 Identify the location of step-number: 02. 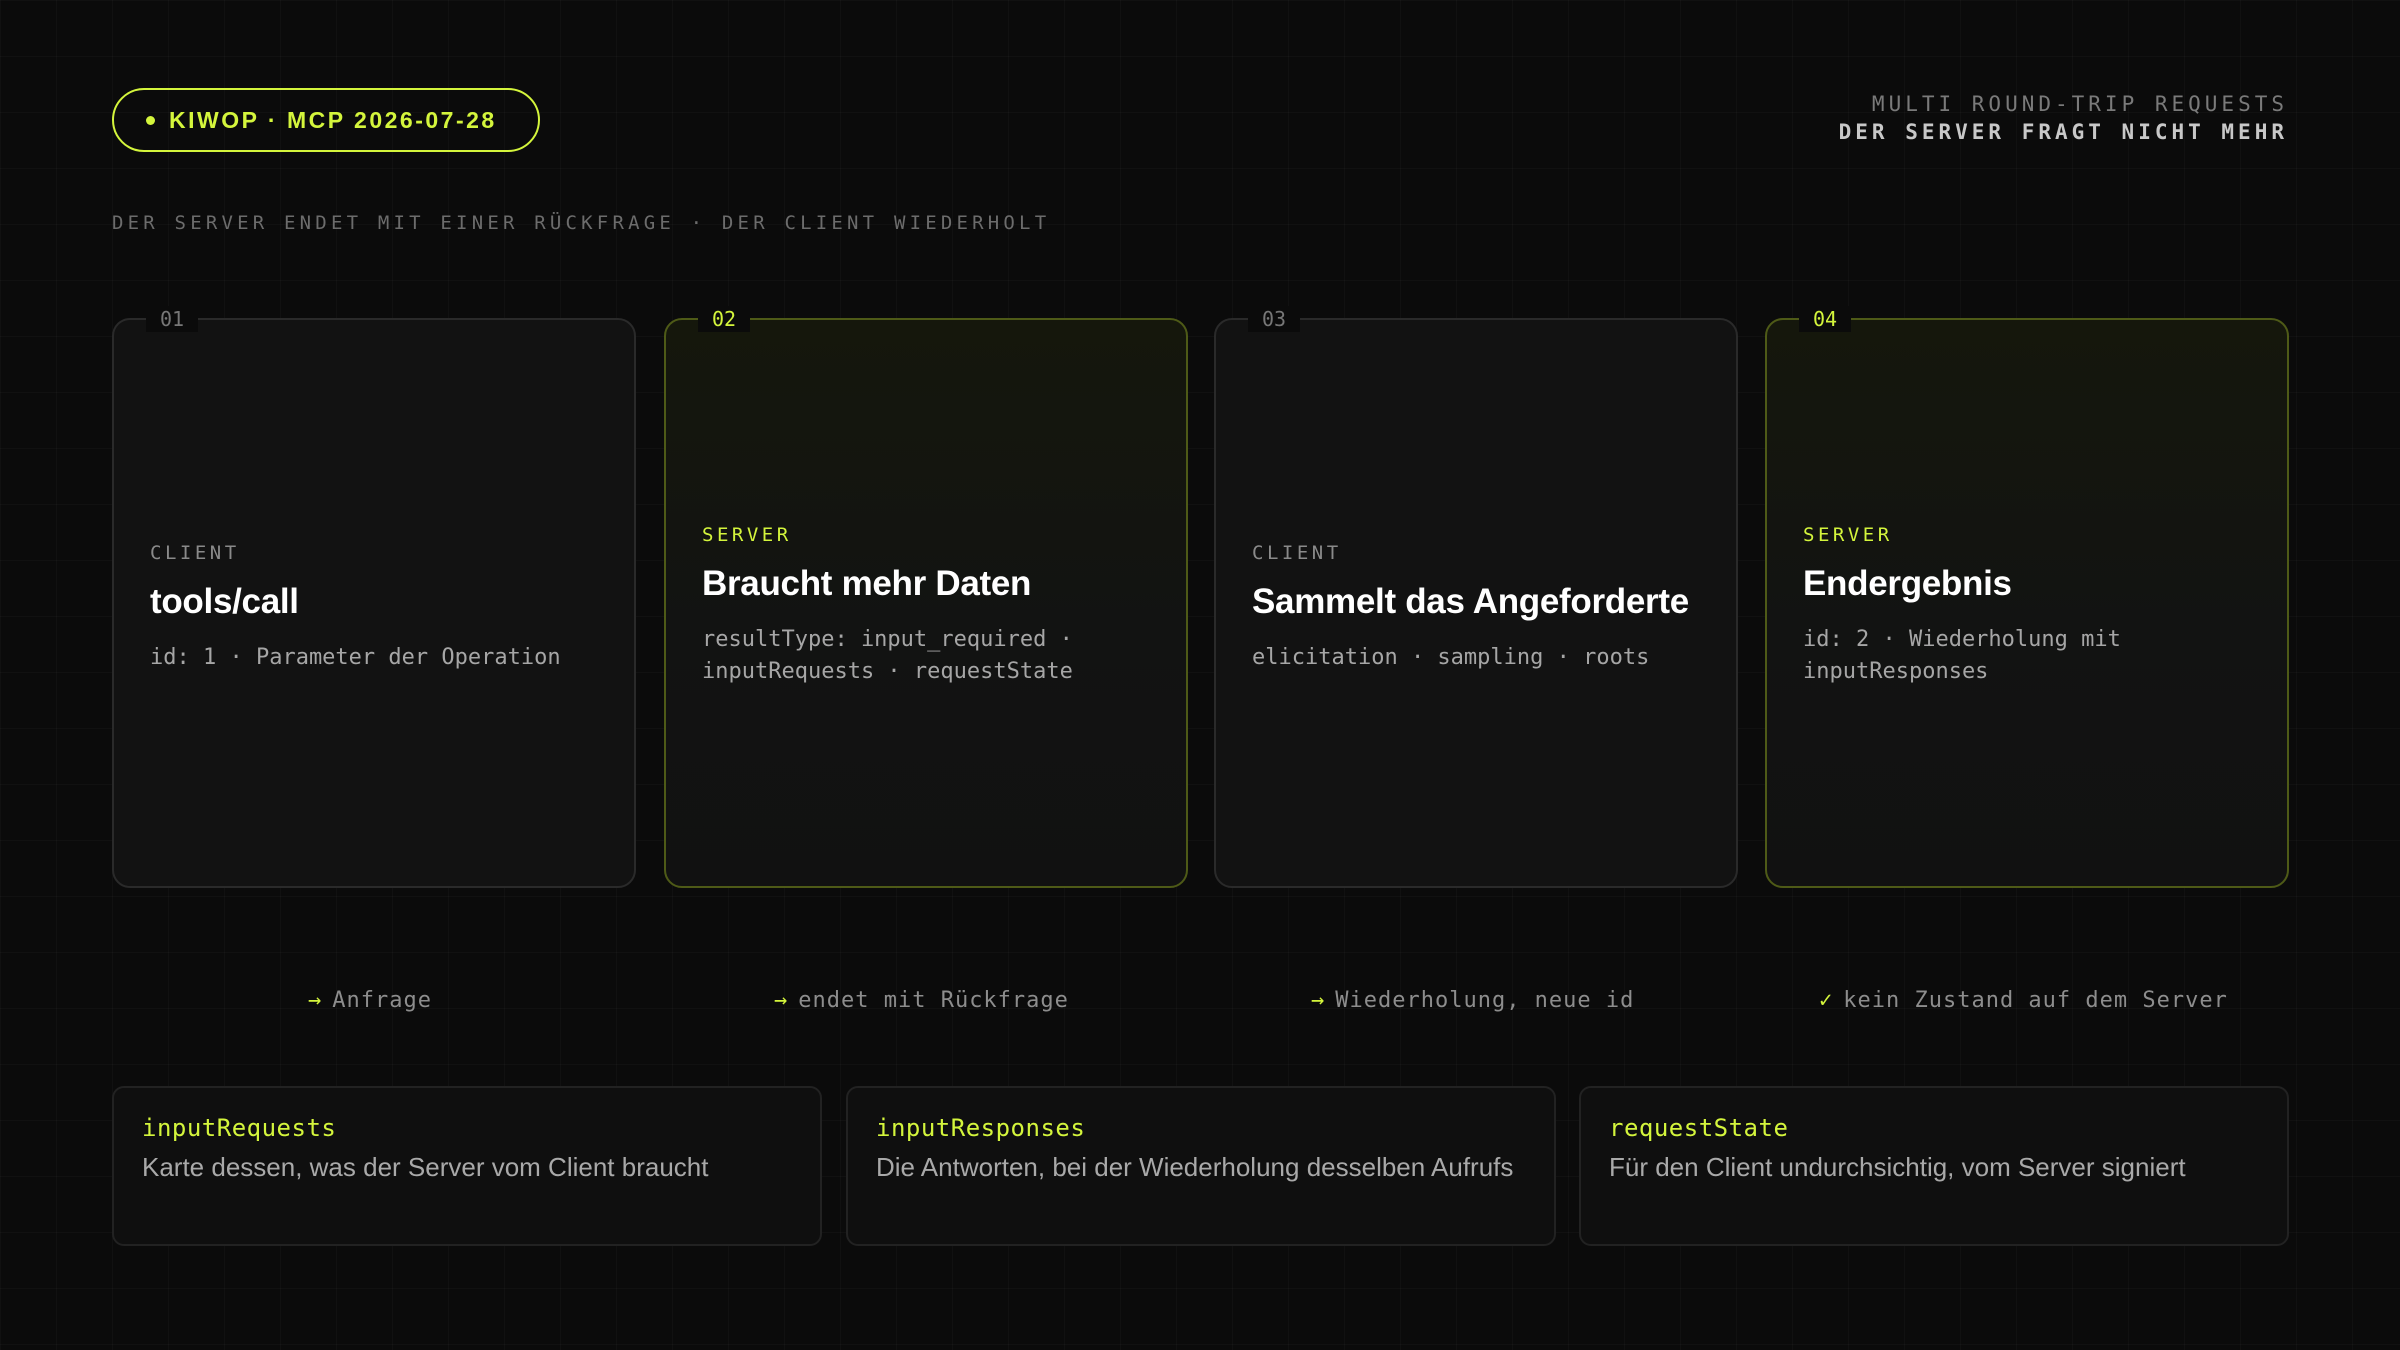
(724, 319).